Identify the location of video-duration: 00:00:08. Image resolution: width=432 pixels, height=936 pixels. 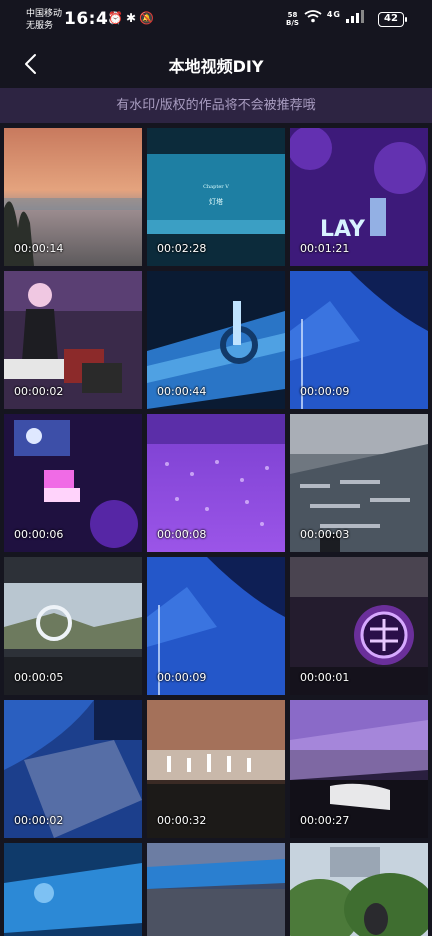
(182, 534).